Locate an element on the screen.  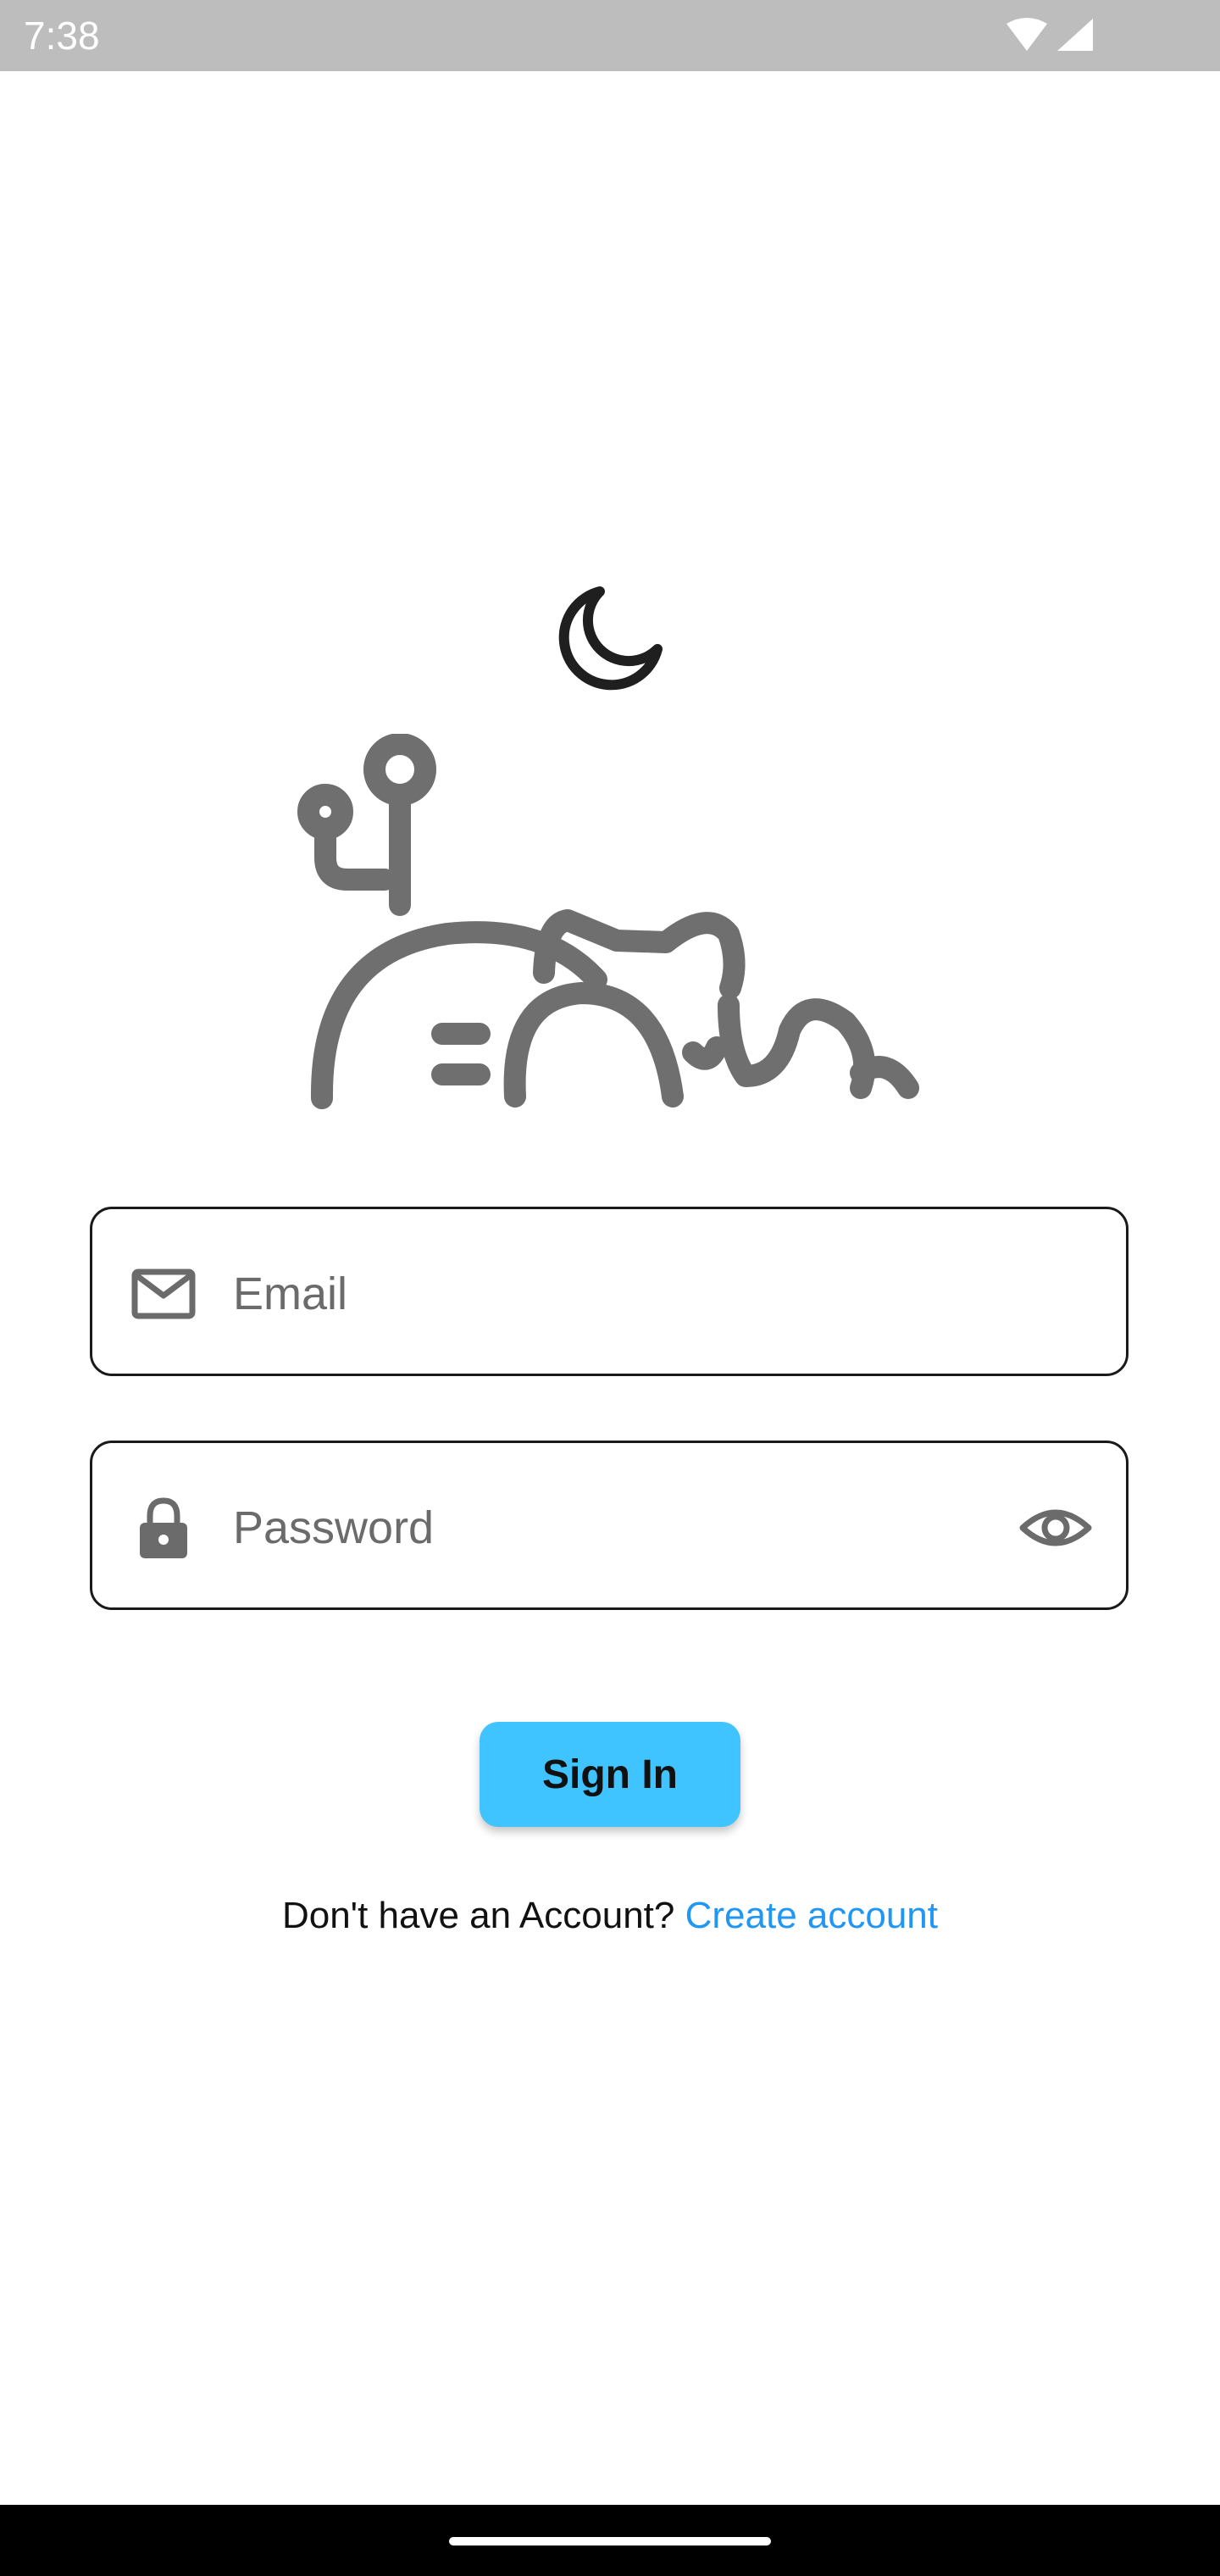
navigation-bar is located at coordinates (610, 2540).